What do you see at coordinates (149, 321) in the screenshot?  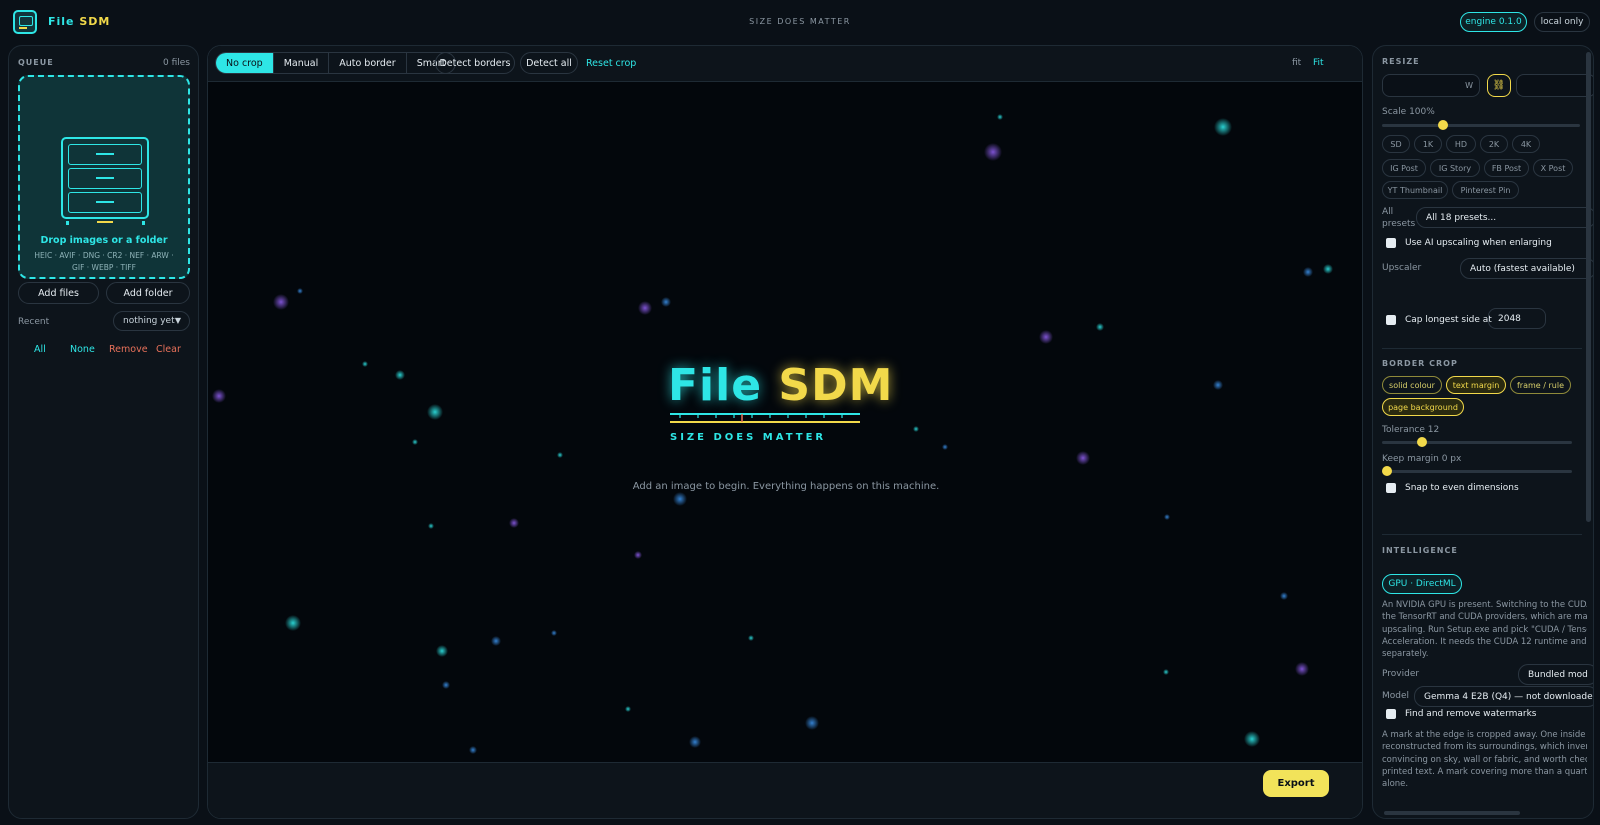 I see `recent-select-value: nothing yet` at bounding box center [149, 321].